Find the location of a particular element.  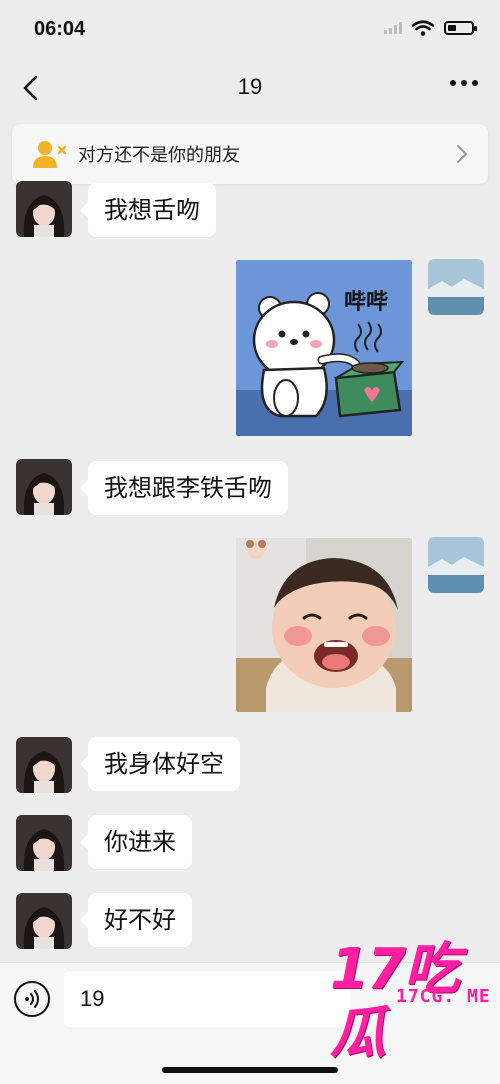

message-bubble: 你进来 is located at coordinates (136, 842).